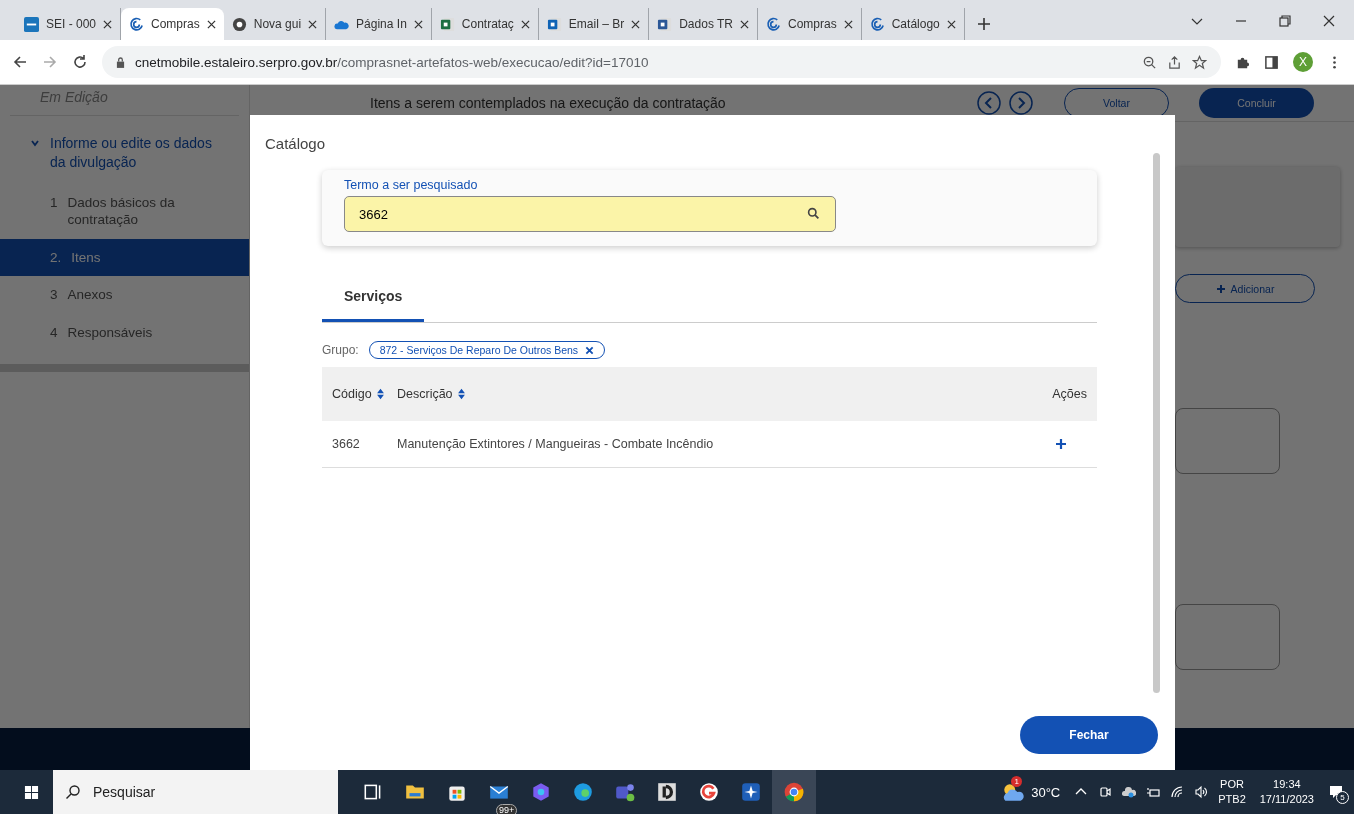  Describe the element at coordinates (541, 792) in the screenshot. I see `copilot-icon` at that location.